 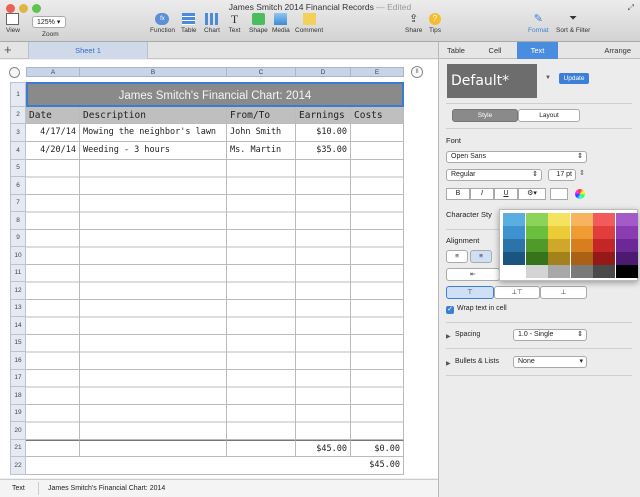 What do you see at coordinates (377, 115) in the screenshot?
I see `header-cell: Costs` at bounding box center [377, 115].